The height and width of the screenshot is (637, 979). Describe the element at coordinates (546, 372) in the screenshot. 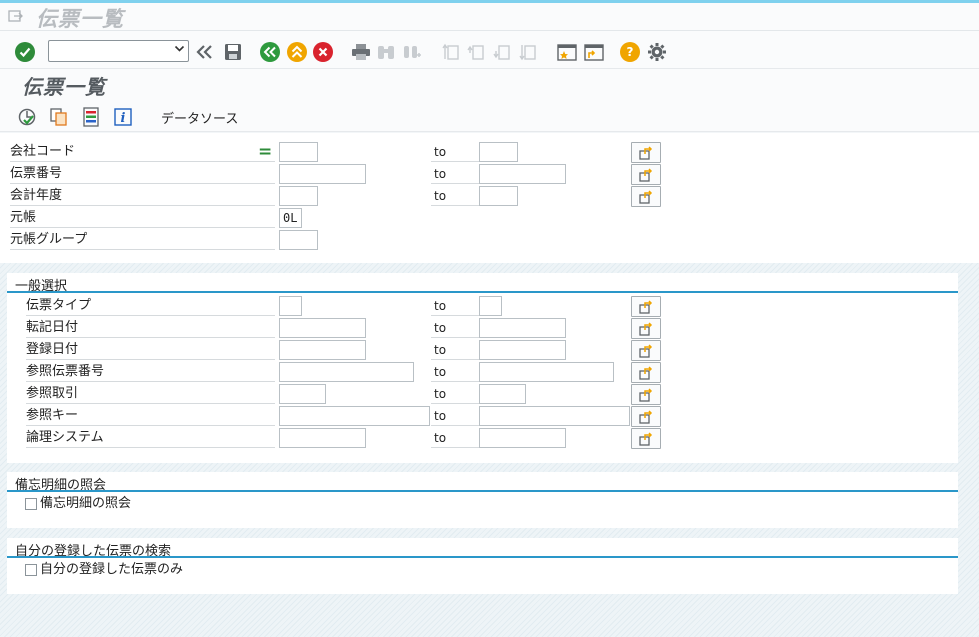

I see `reference-document-to-input` at that location.